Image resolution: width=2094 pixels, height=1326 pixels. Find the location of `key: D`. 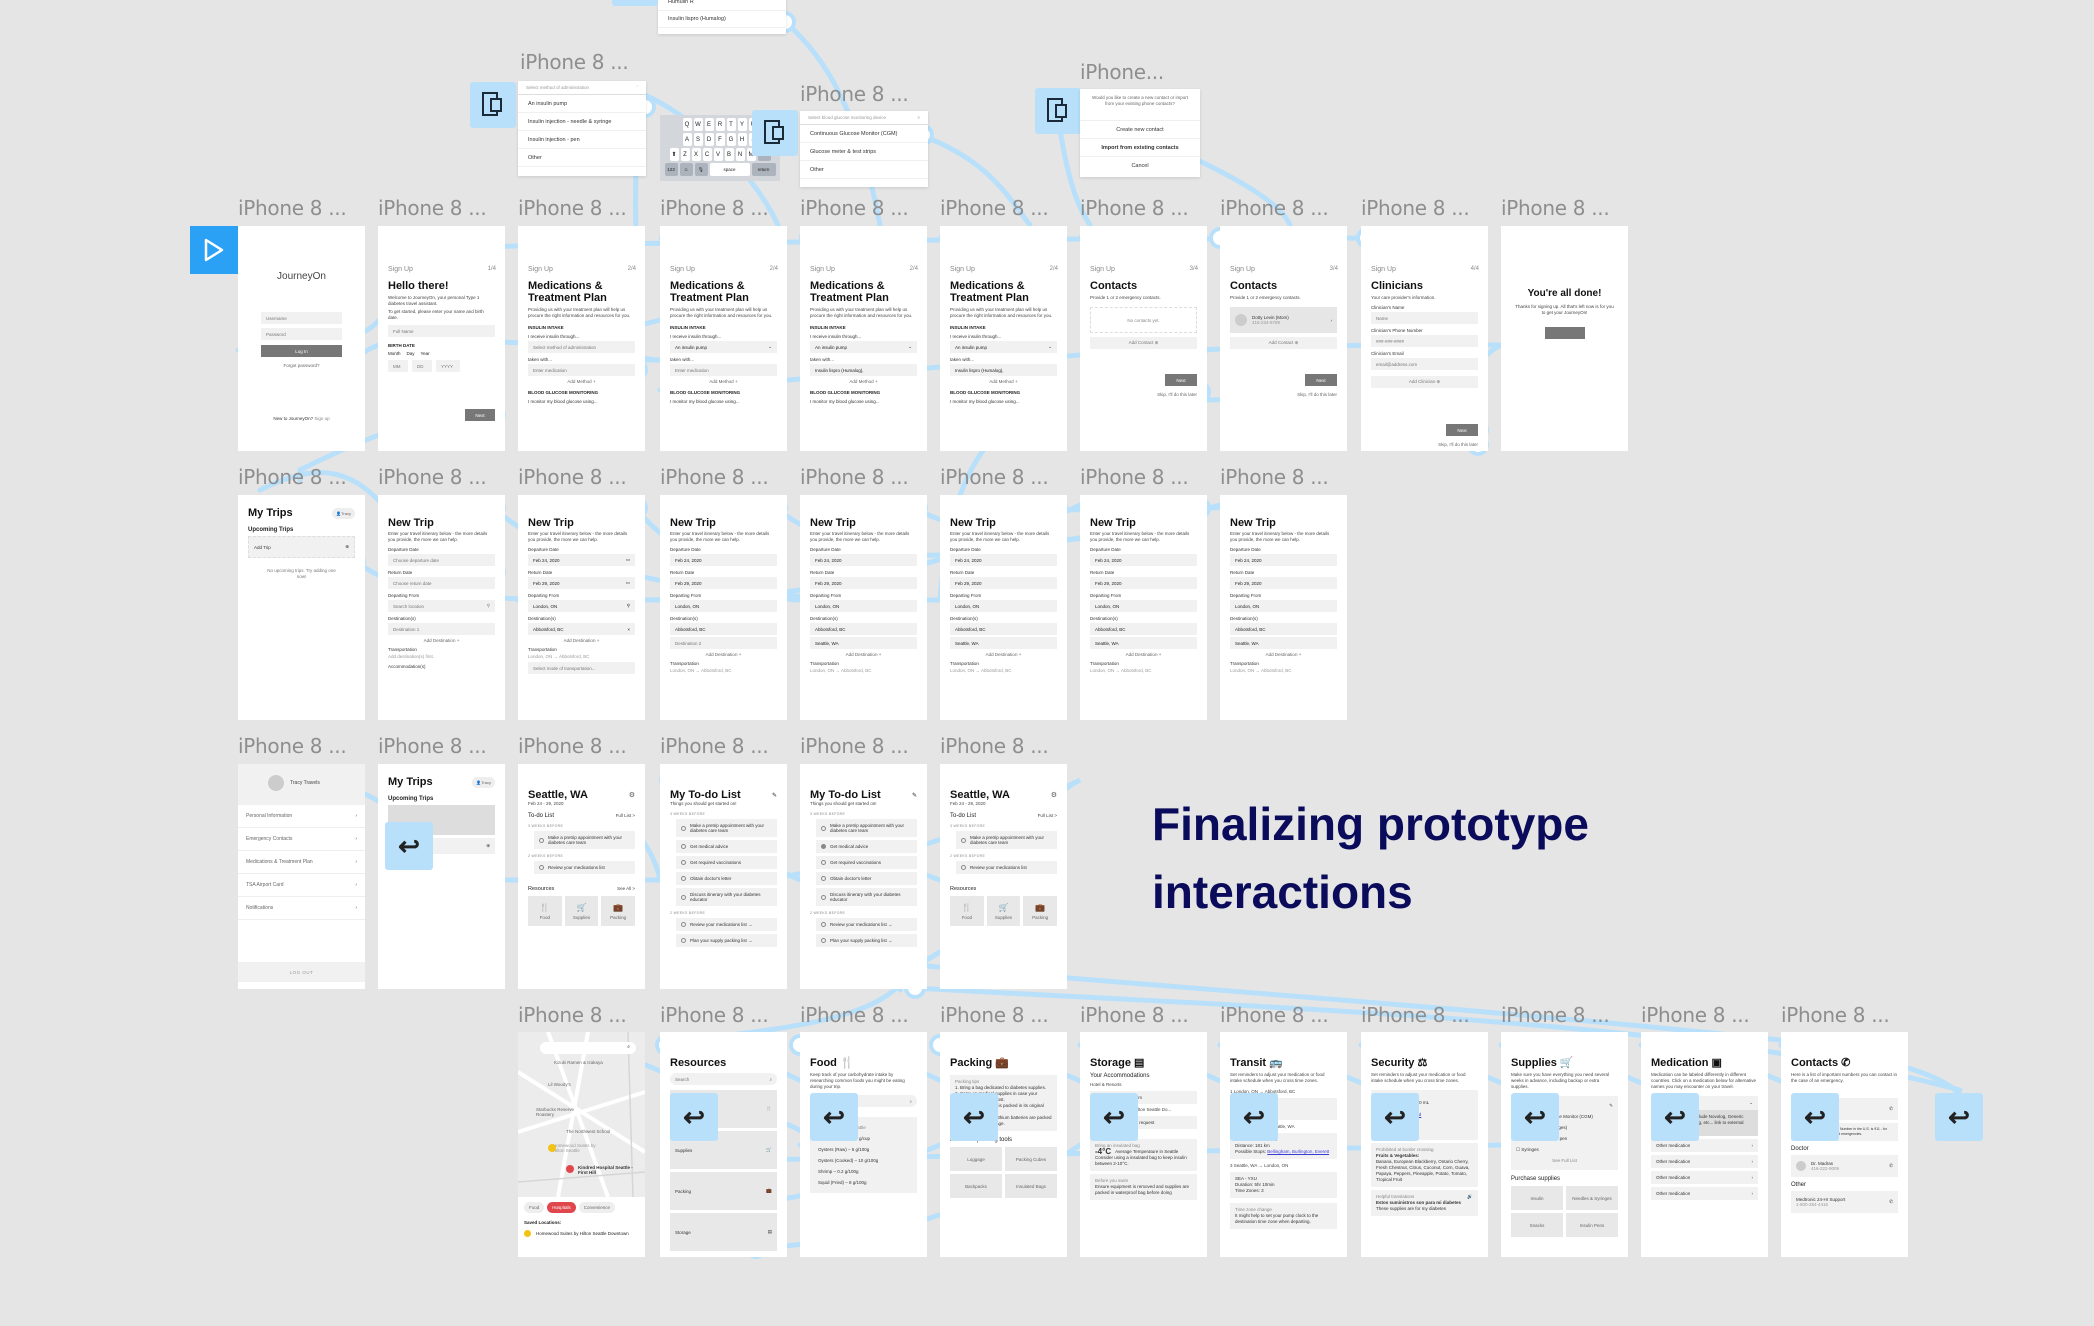

key: D is located at coordinates (709, 139).